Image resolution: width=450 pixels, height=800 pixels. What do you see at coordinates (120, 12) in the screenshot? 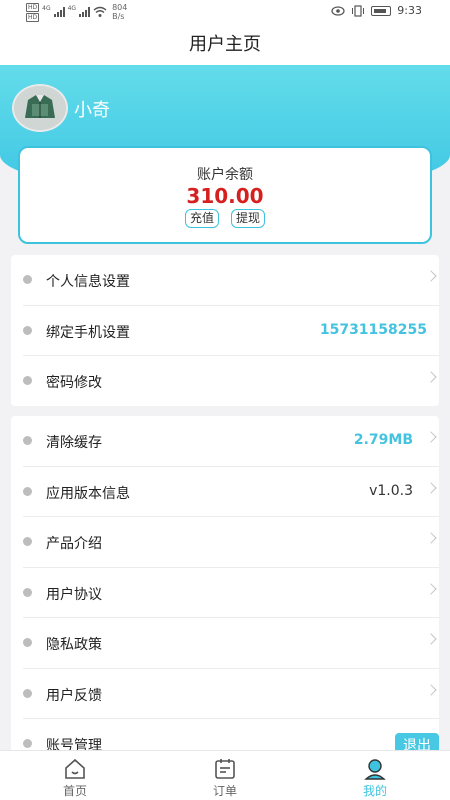
I see `net-speed: 804 B/s` at bounding box center [120, 12].